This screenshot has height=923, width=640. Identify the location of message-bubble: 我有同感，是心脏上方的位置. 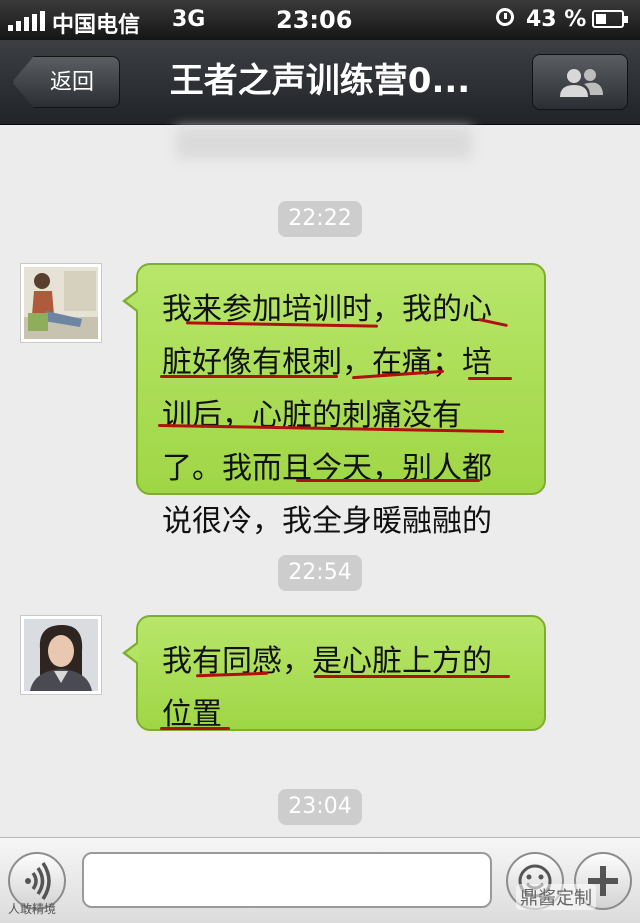
(334, 673).